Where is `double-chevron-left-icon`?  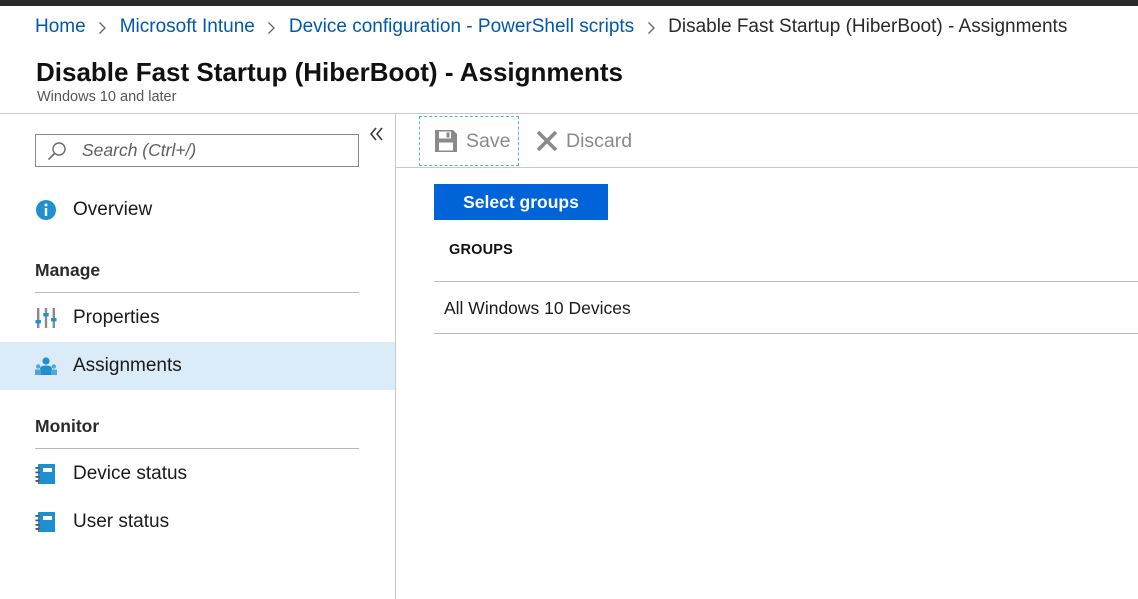
double-chevron-left-icon is located at coordinates (377, 134).